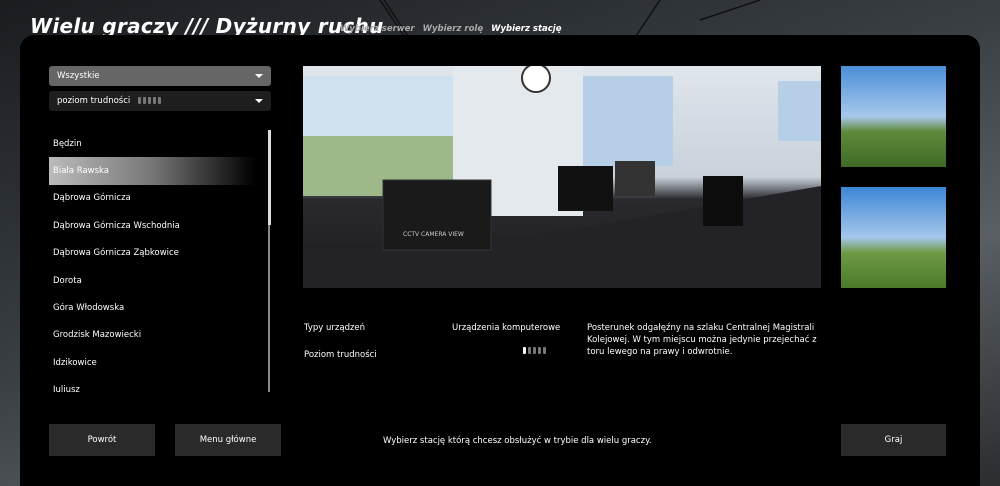  Describe the element at coordinates (335, 328) in the screenshot. I see `device-type-label: Typy urządzeń` at that location.